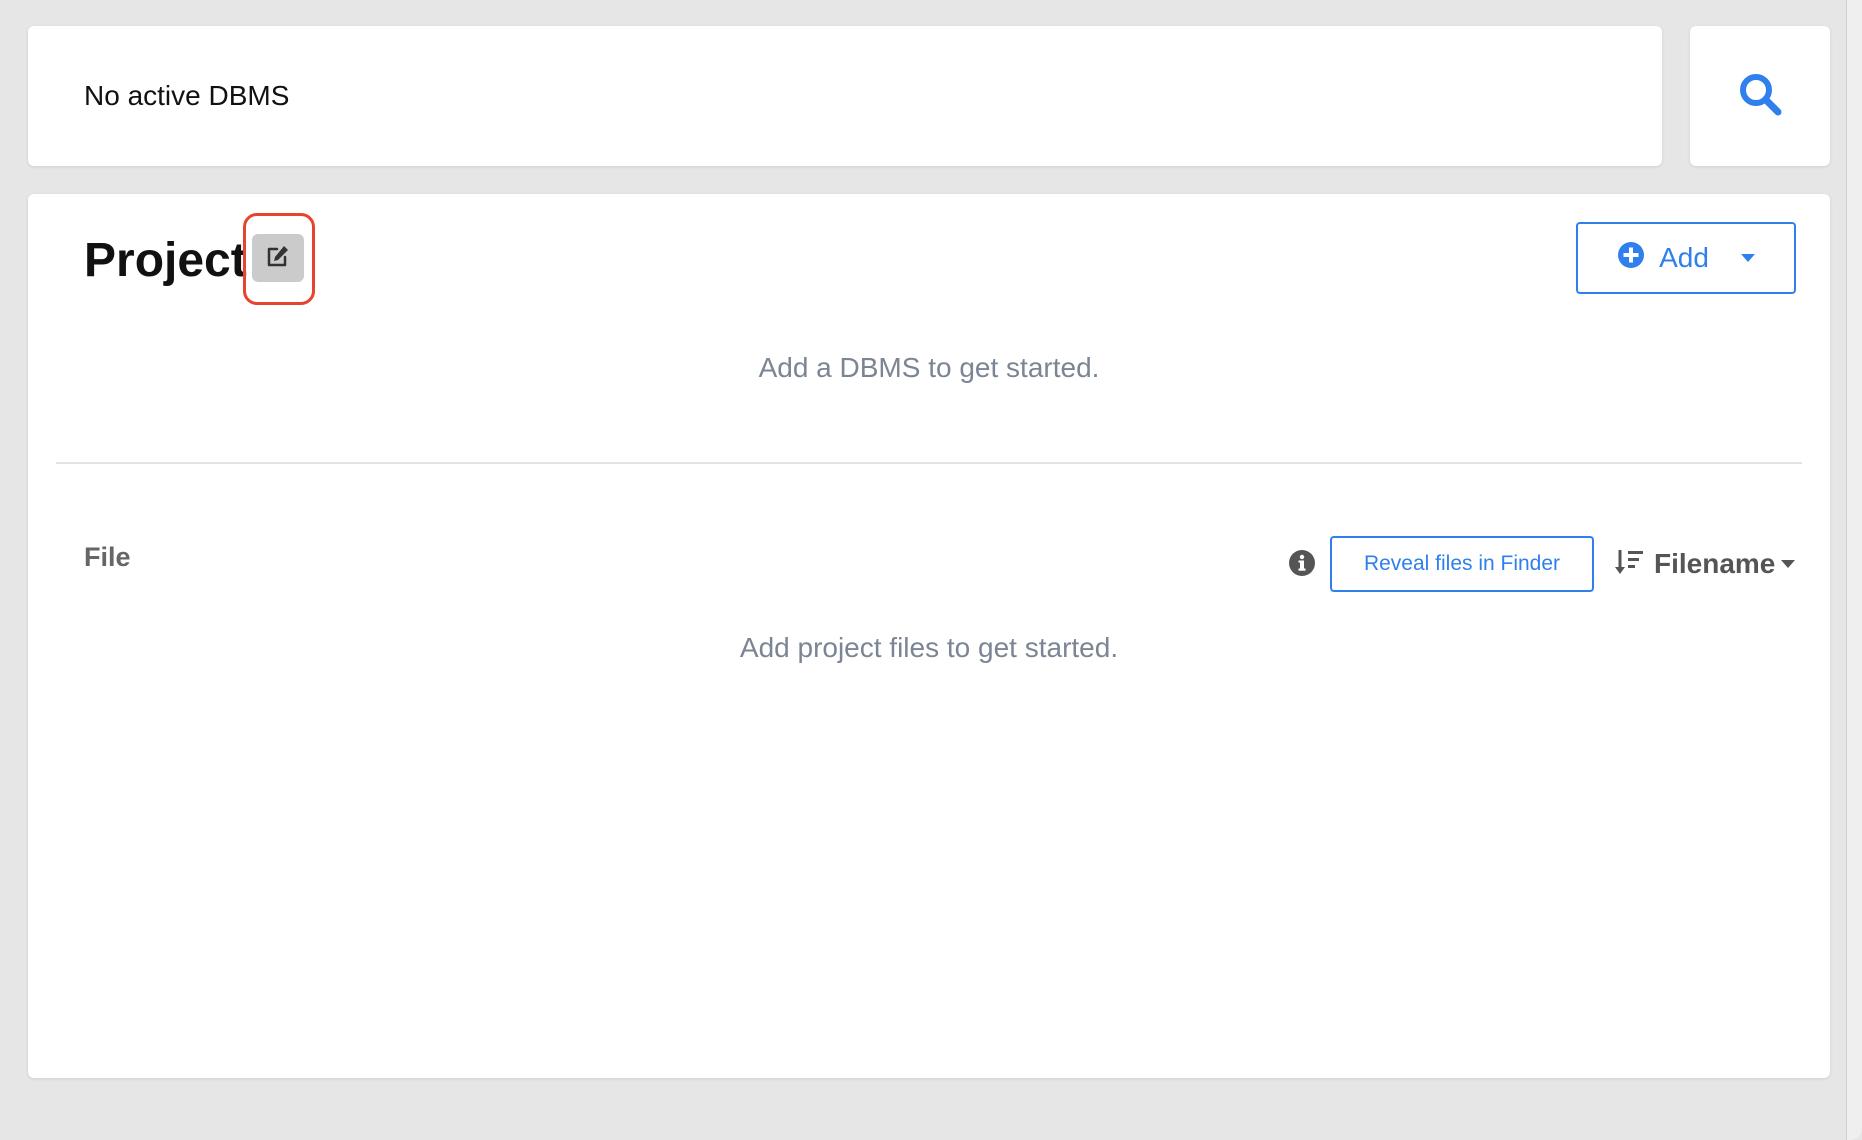 This screenshot has height=1140, width=1862. I want to click on sort-label: Filename, so click(1715, 563).